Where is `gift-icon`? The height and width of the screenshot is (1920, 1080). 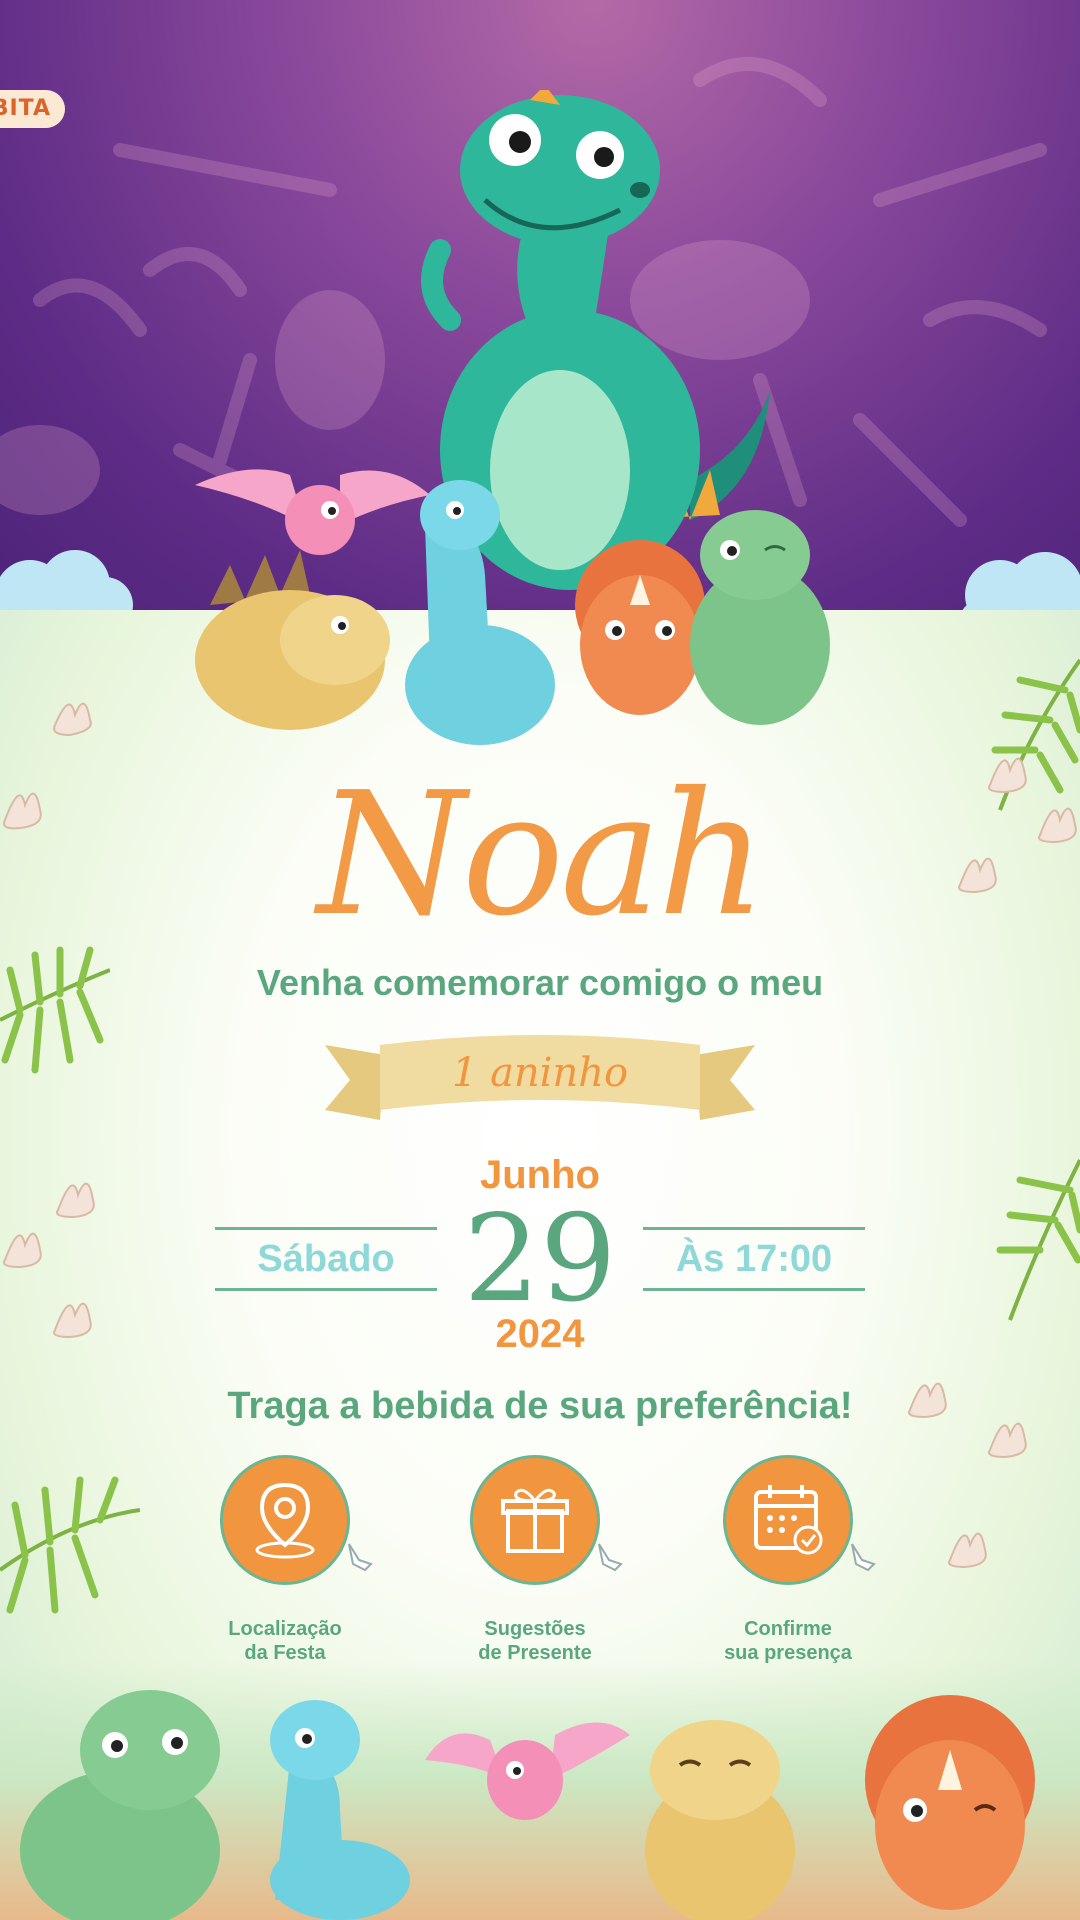
gift-icon is located at coordinates (535, 1520).